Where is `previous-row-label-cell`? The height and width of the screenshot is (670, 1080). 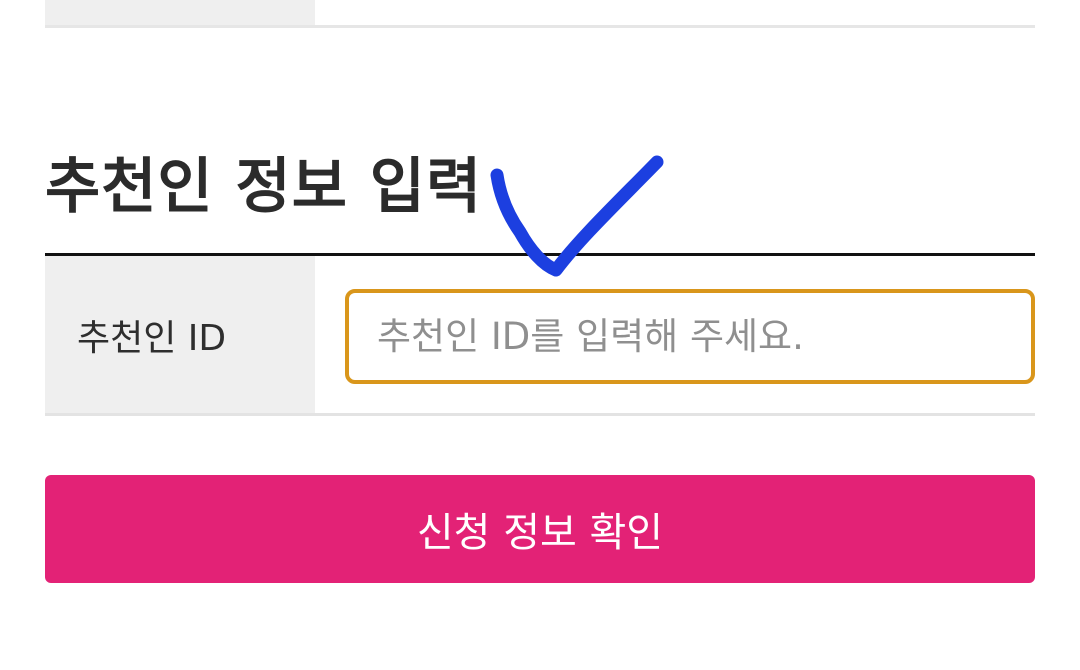
previous-row-label-cell is located at coordinates (180, 12).